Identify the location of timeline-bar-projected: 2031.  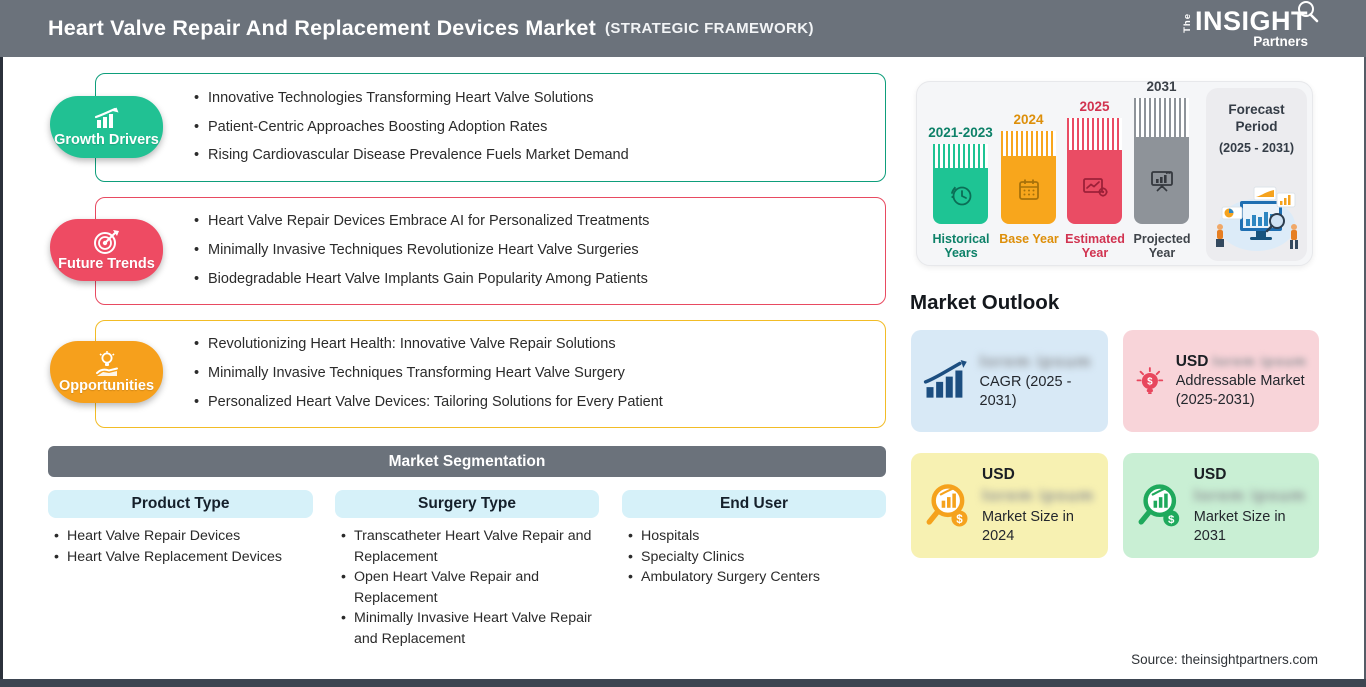
(1161, 151).